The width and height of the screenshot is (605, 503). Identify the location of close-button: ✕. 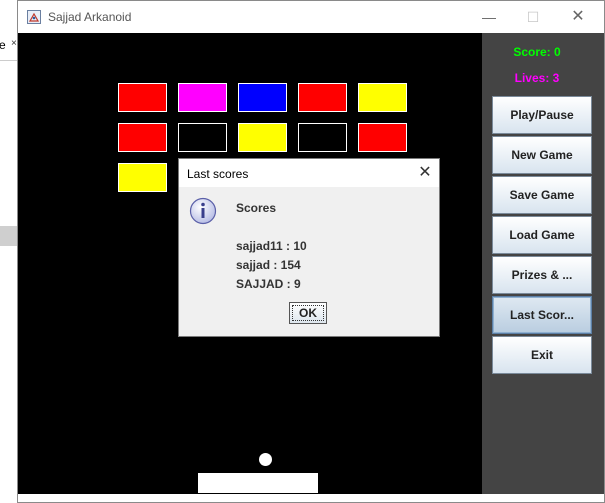
(578, 17).